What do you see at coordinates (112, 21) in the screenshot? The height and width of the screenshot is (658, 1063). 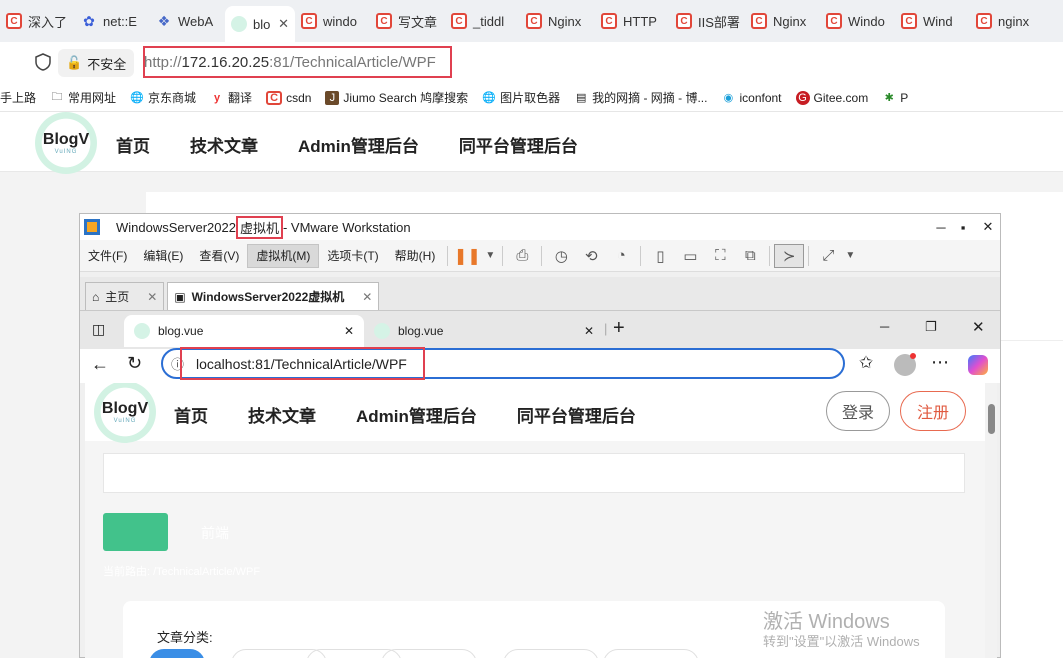 I see `outer-tab: ✿ net::E` at bounding box center [112, 21].